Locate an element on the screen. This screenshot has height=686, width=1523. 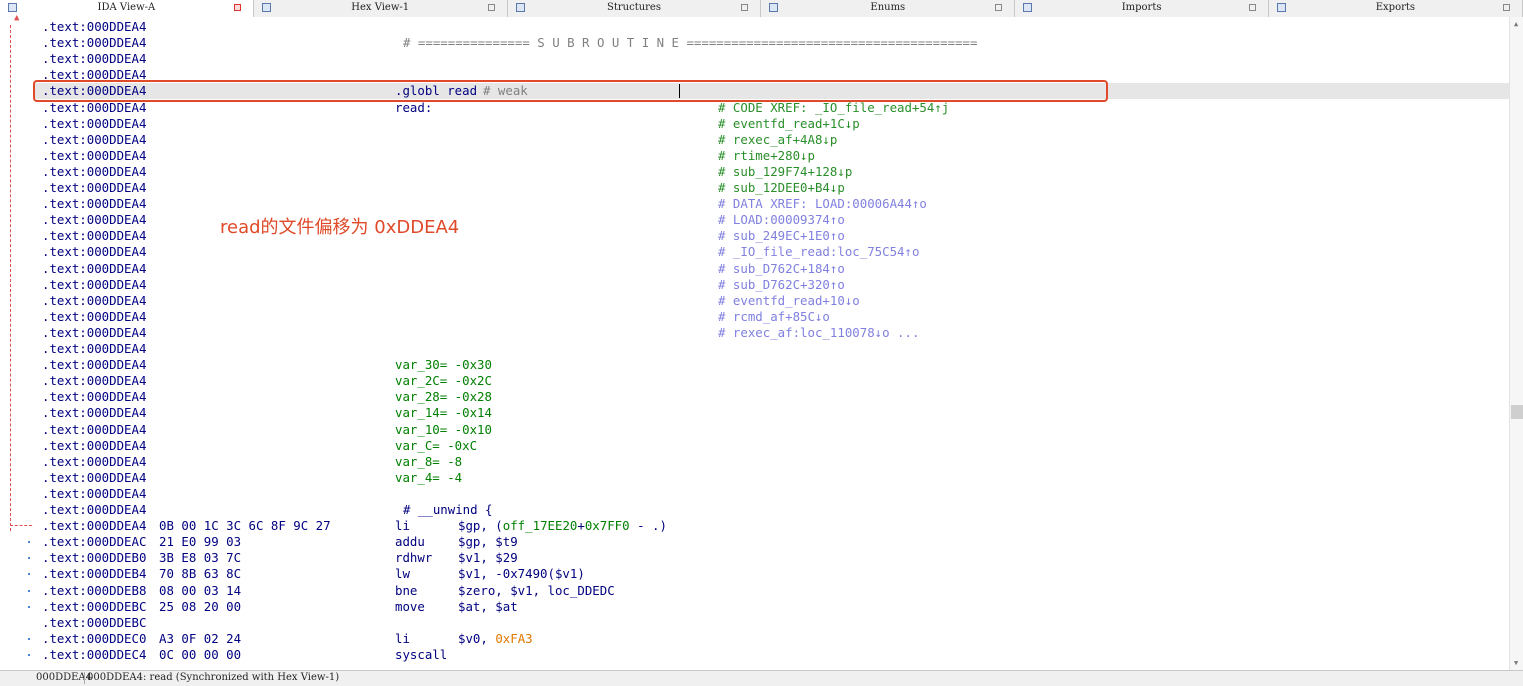
tab-structures: Structures is located at coordinates (635, 8).